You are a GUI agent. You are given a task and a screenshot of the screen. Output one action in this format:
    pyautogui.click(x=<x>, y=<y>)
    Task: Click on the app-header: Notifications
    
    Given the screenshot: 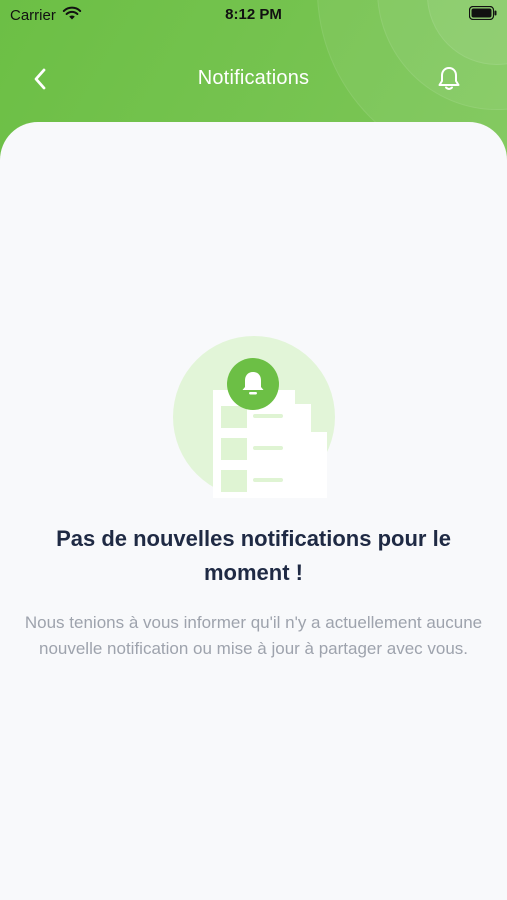 What is the action you would take?
    pyautogui.click(x=253, y=80)
    